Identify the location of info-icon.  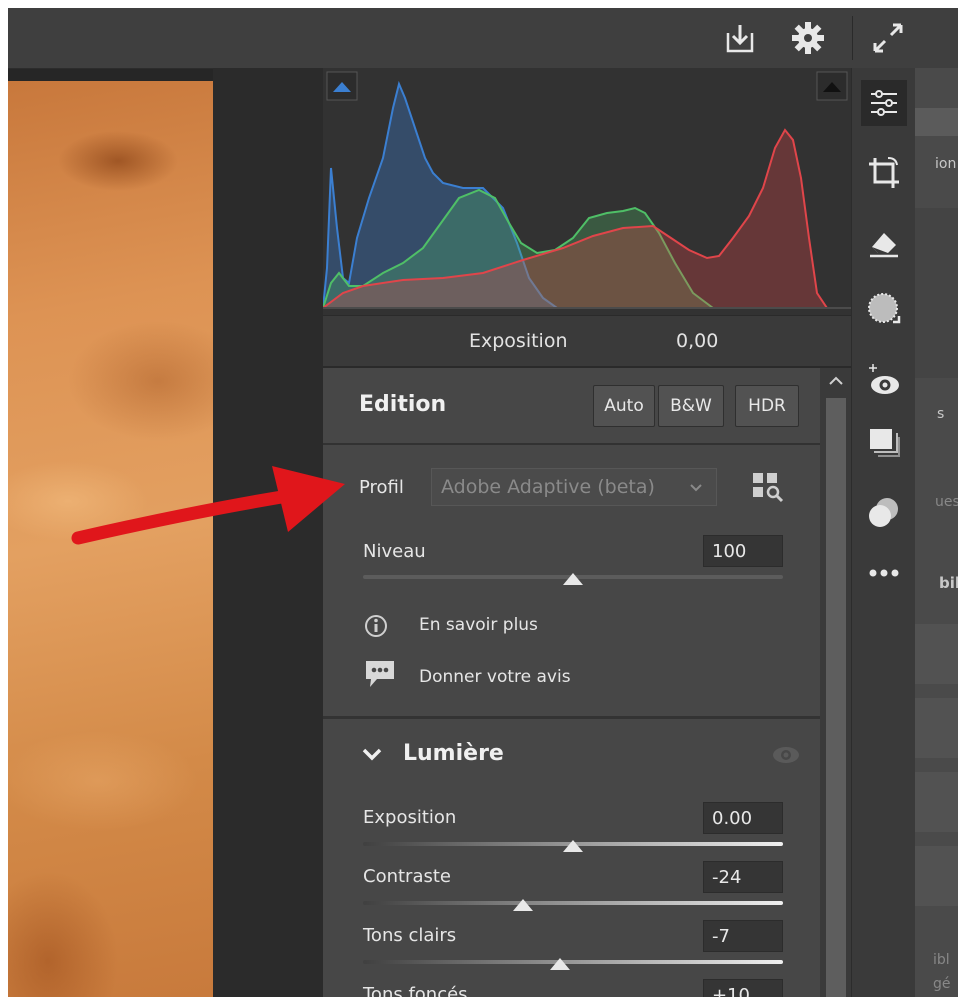
(376, 626).